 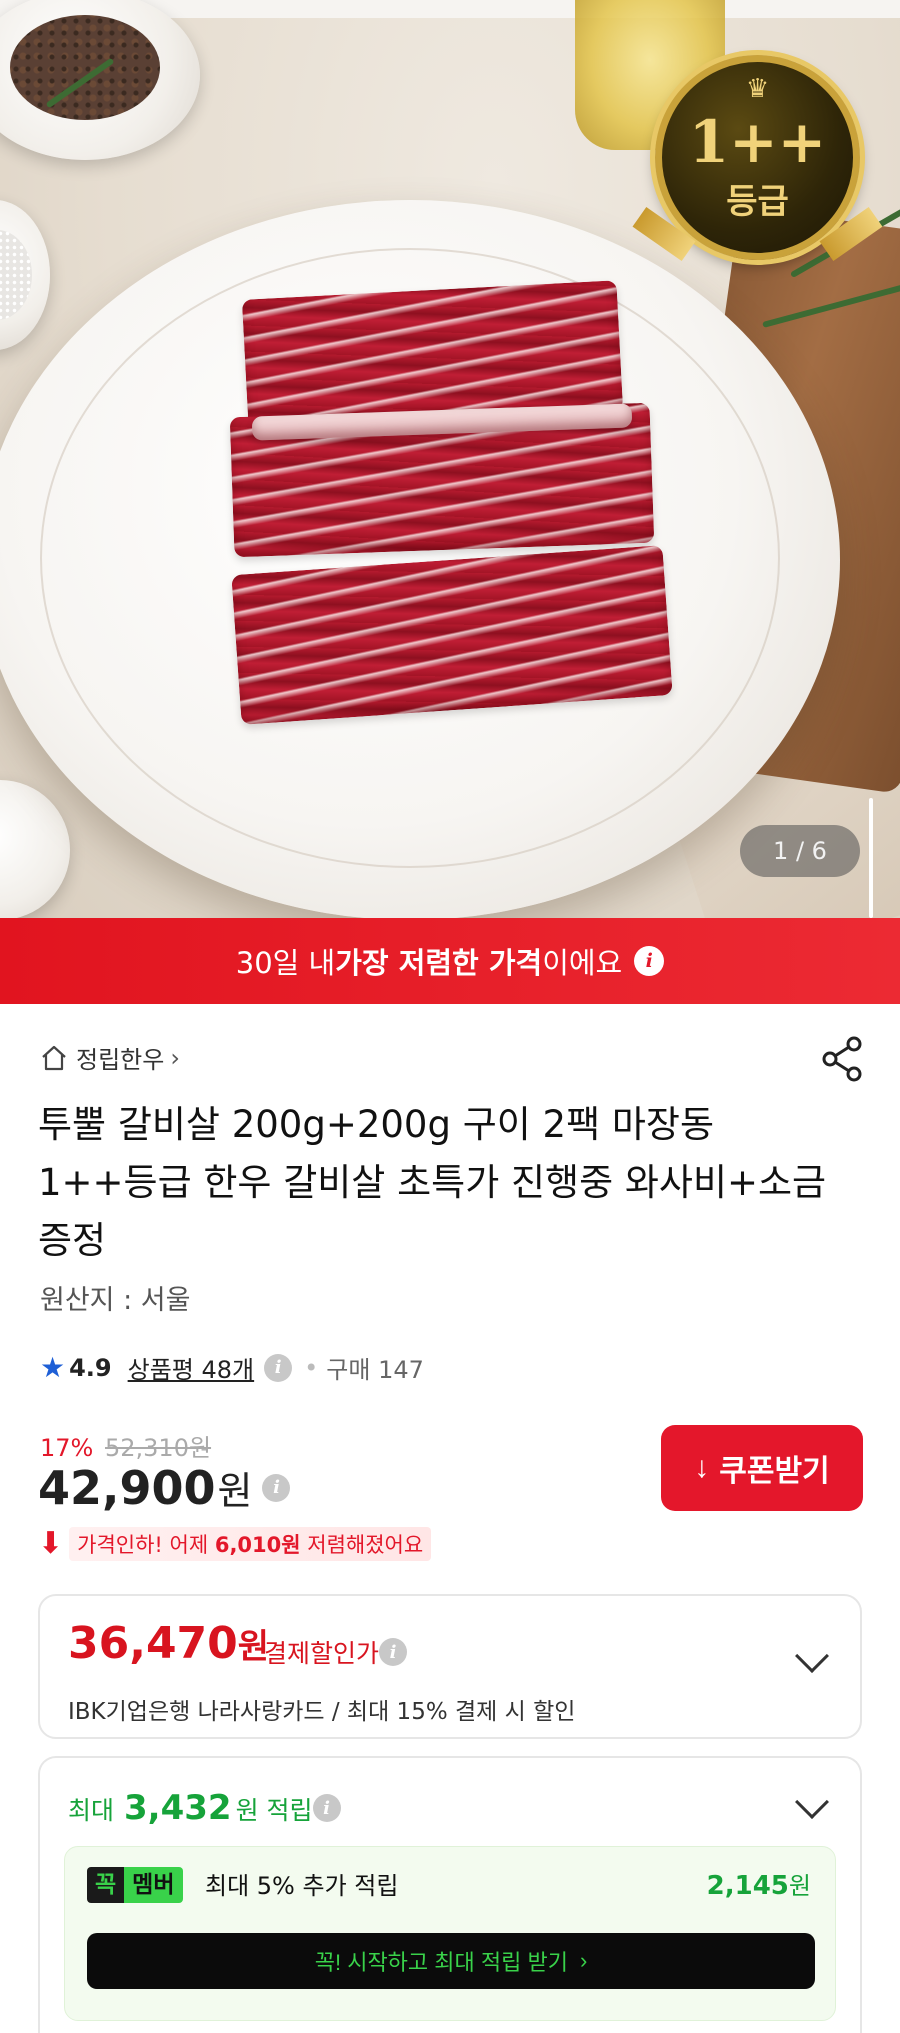 I want to click on coupon-button: ↓ 쿠폰받기, so click(x=762, y=1468).